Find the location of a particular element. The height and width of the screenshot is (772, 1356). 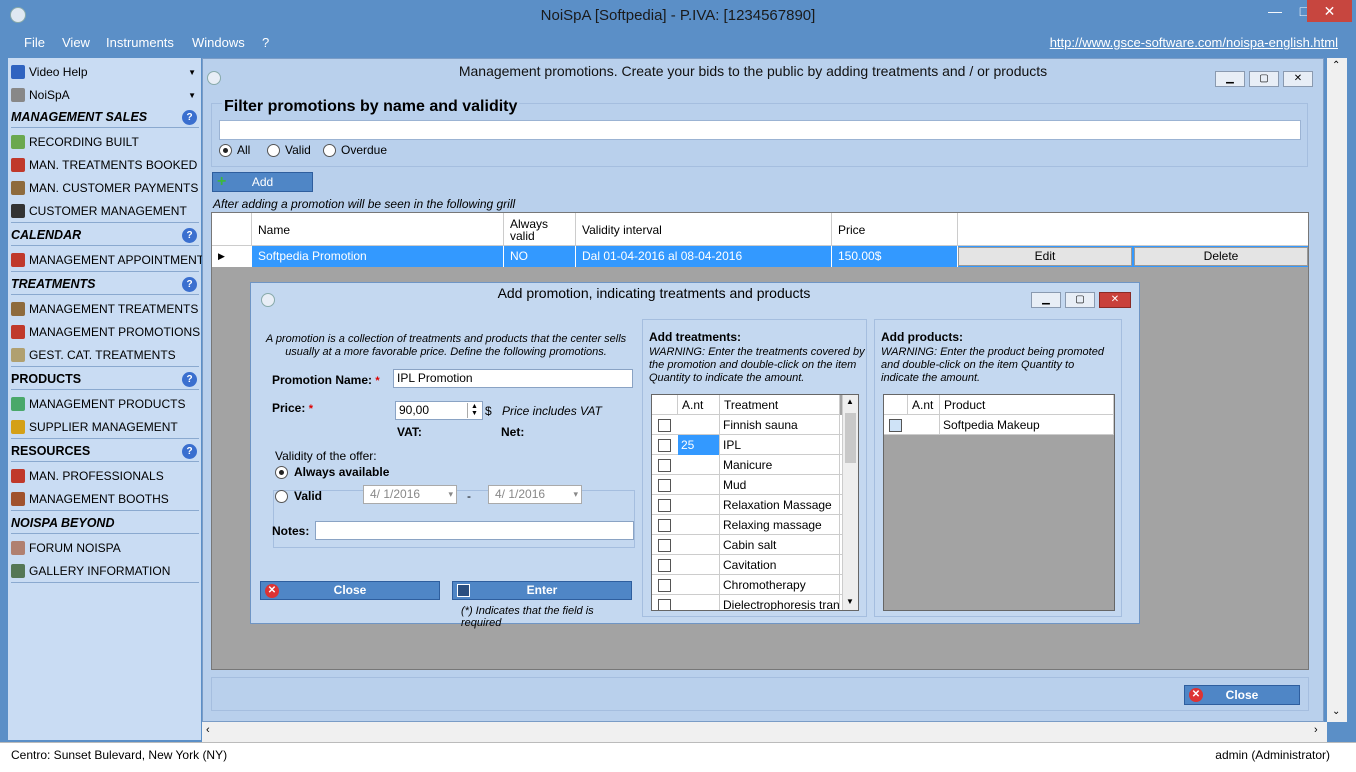

treatment-name: Cavitation is located at coordinates (780, 565).